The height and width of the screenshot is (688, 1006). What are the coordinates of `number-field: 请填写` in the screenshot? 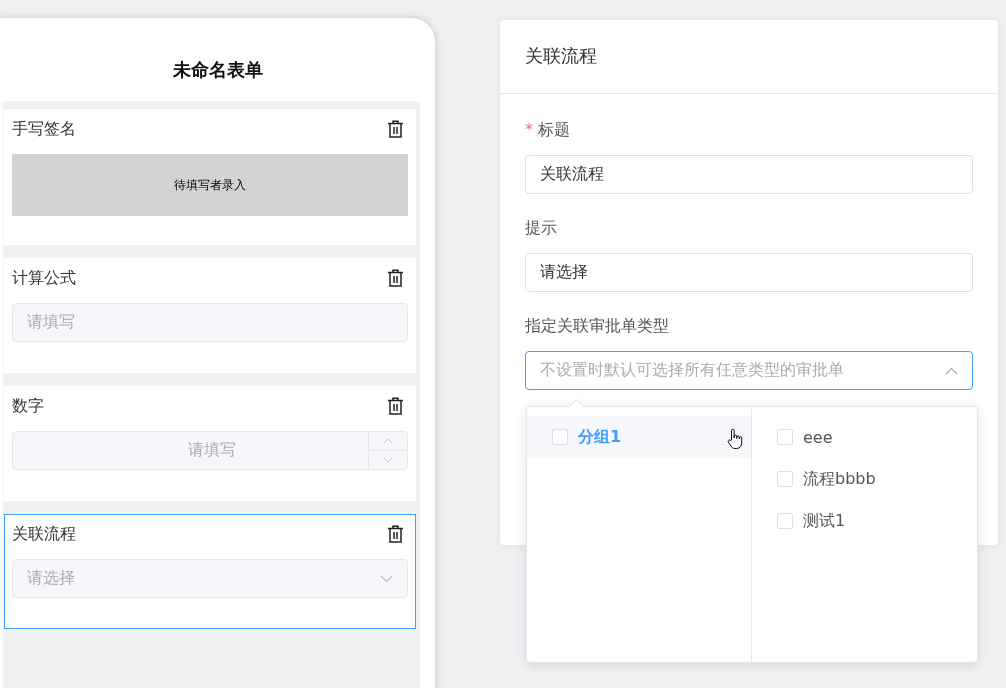 It's located at (210, 450).